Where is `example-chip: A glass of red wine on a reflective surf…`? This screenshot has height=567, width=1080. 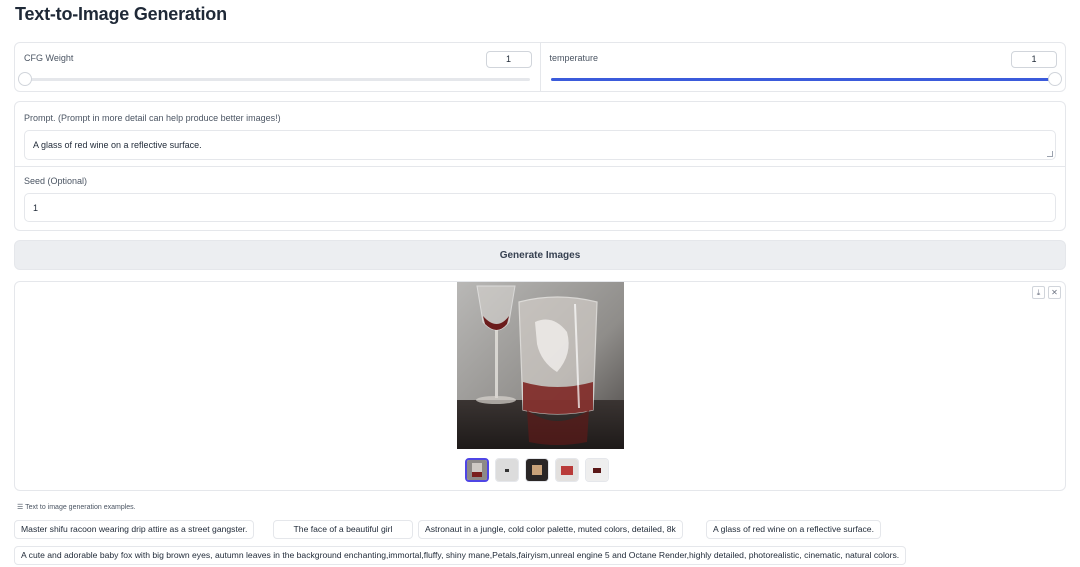
example-chip: A glass of red wine on a reflective surf… is located at coordinates (793, 529).